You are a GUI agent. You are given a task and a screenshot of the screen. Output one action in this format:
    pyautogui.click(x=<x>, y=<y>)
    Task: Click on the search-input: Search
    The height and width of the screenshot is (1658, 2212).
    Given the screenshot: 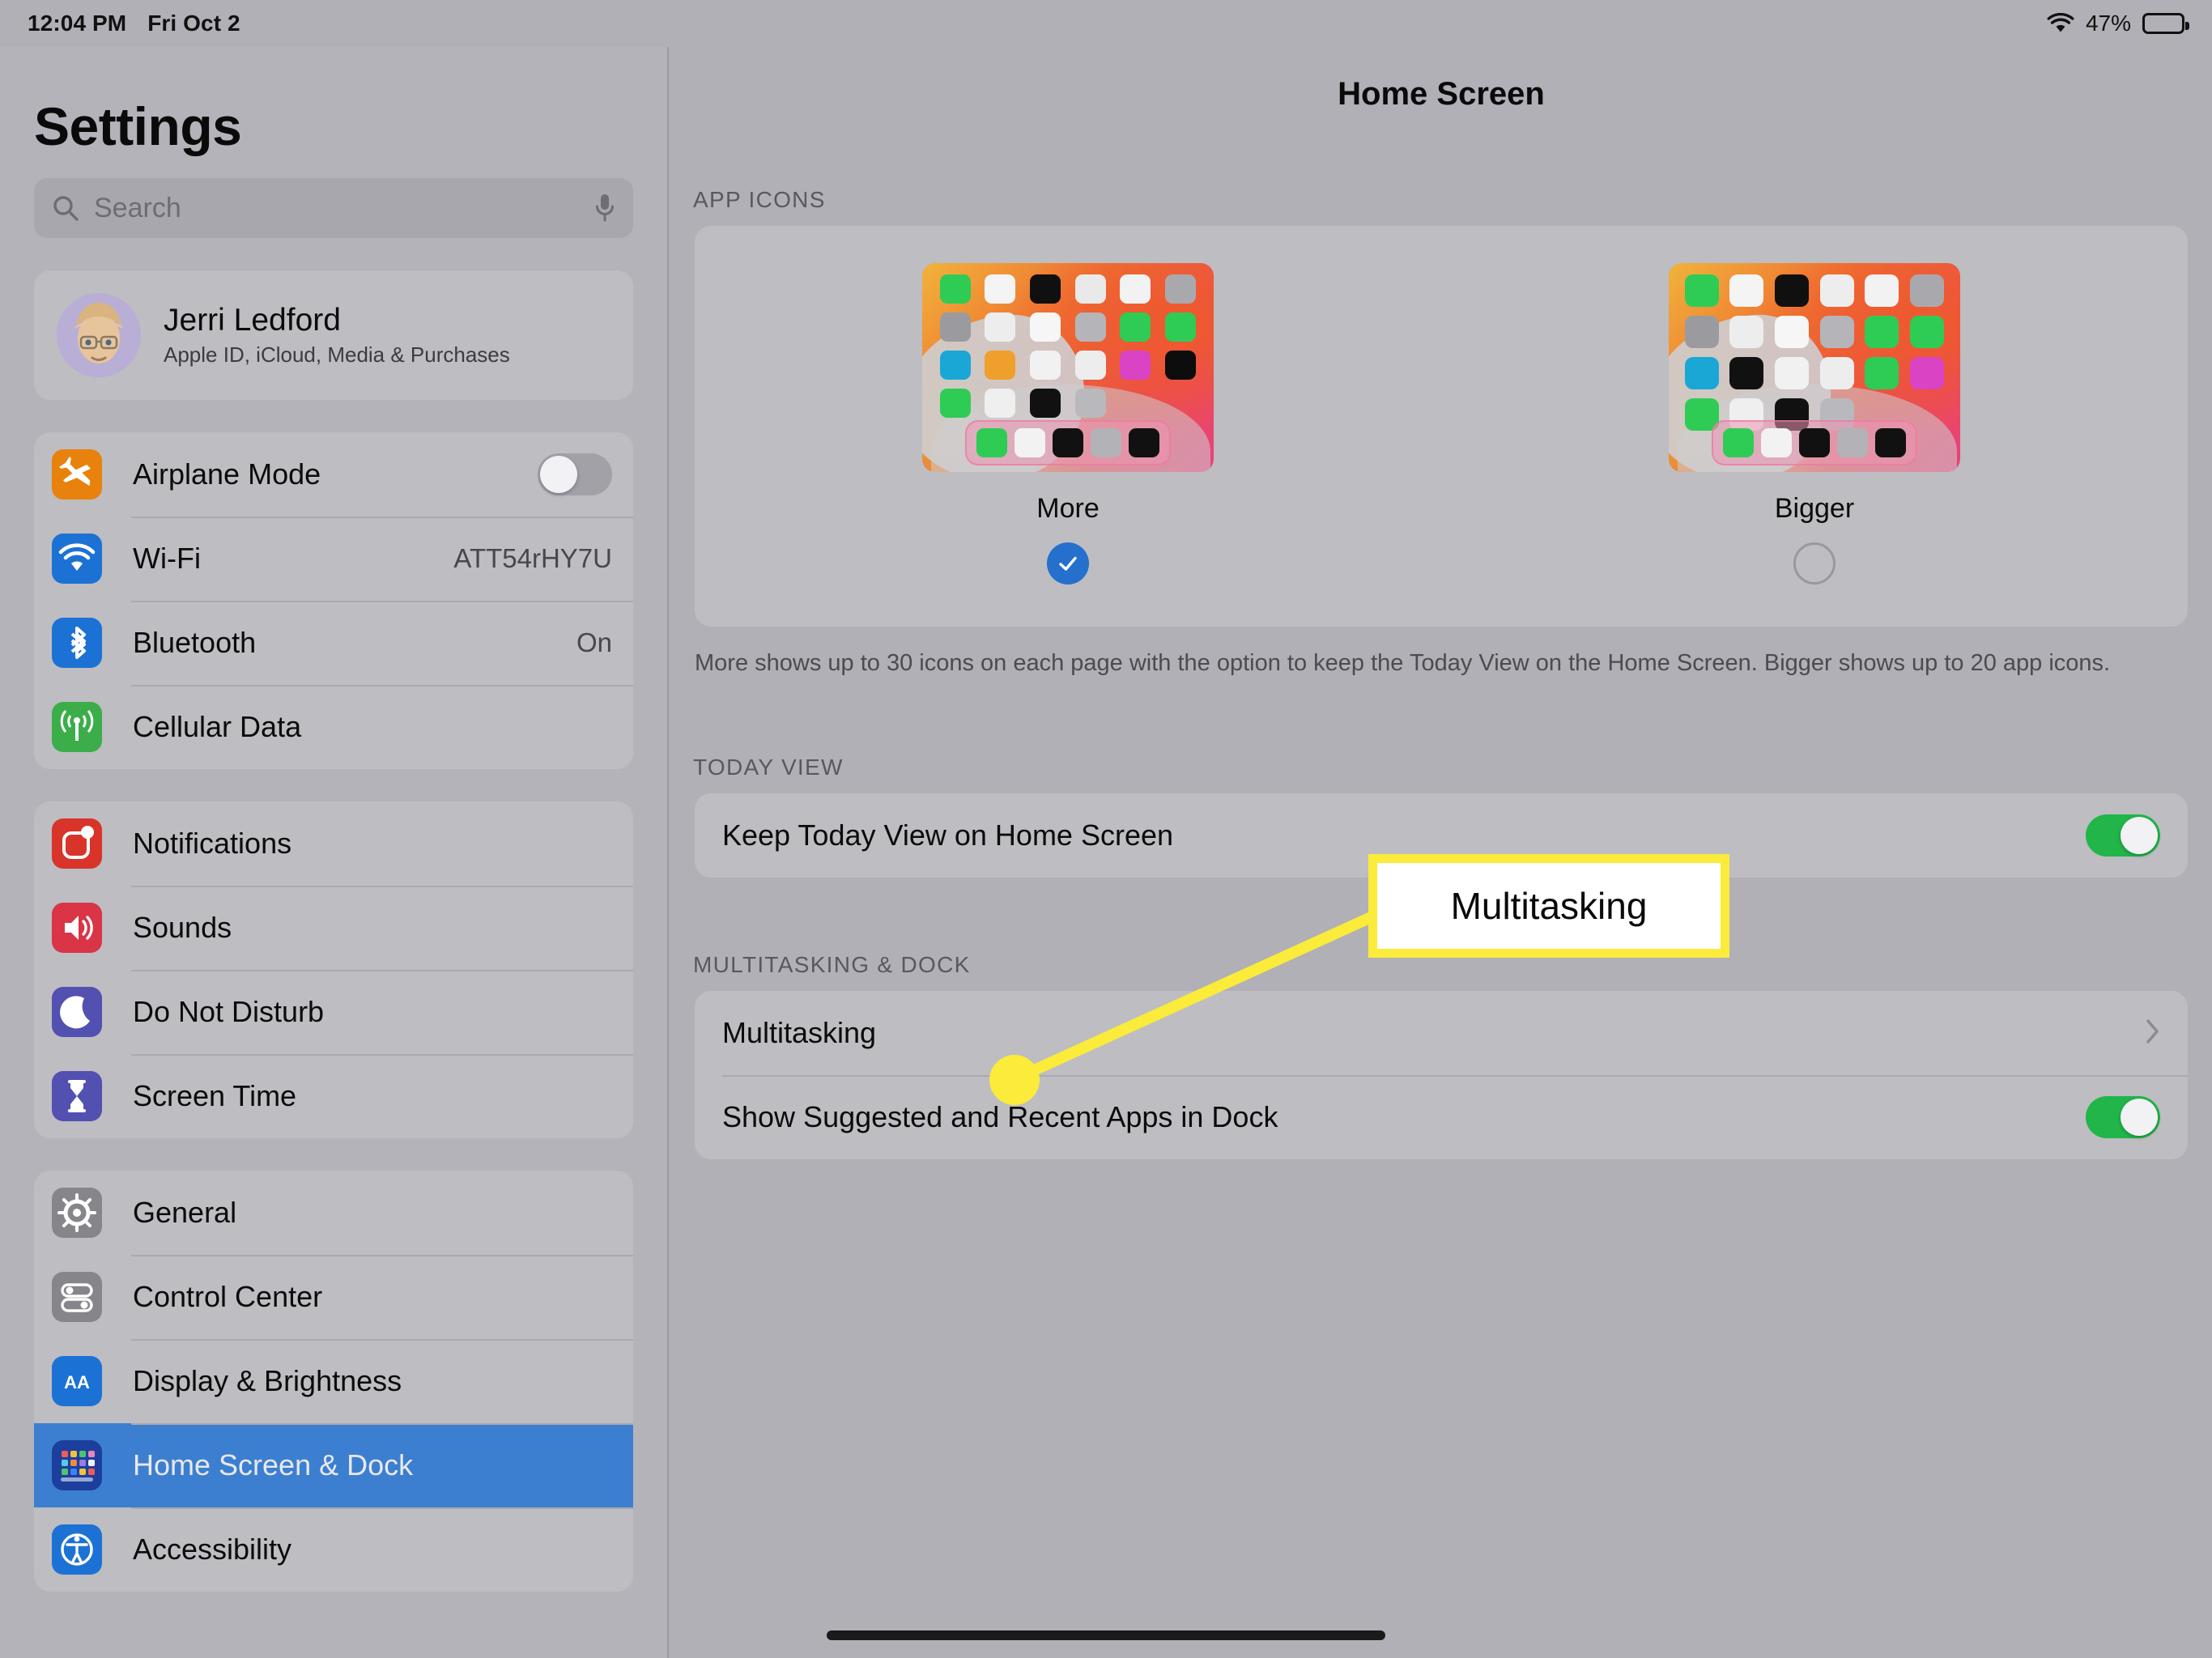 What is the action you would take?
    pyautogui.click(x=334, y=208)
    